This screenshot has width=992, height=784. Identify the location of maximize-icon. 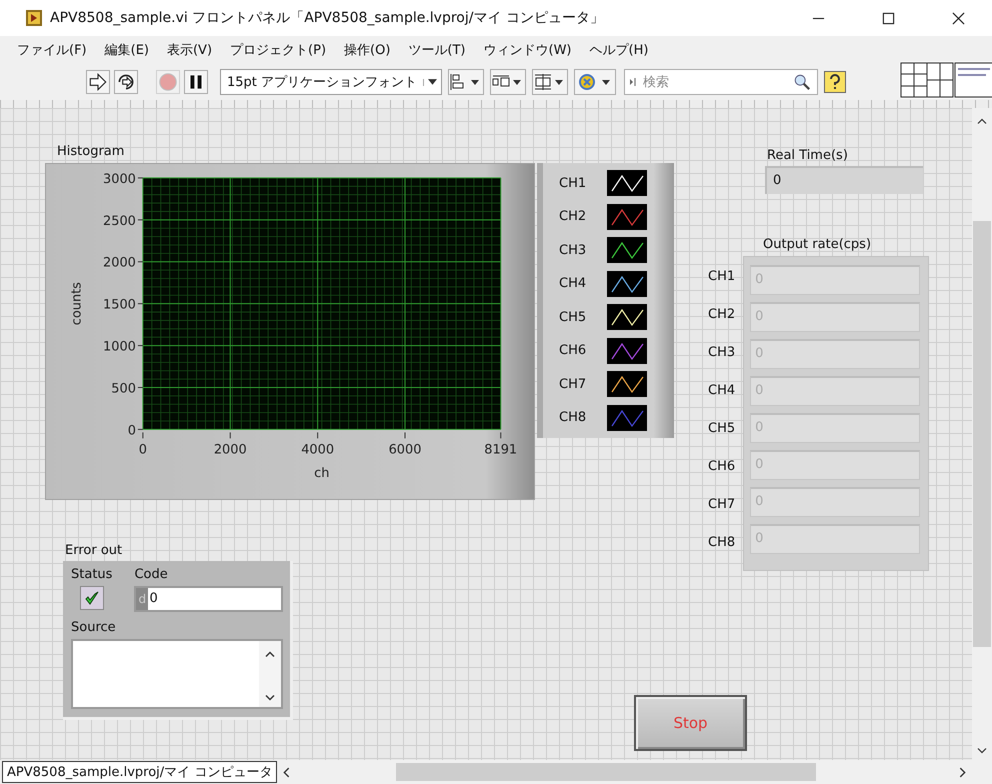
(888, 18).